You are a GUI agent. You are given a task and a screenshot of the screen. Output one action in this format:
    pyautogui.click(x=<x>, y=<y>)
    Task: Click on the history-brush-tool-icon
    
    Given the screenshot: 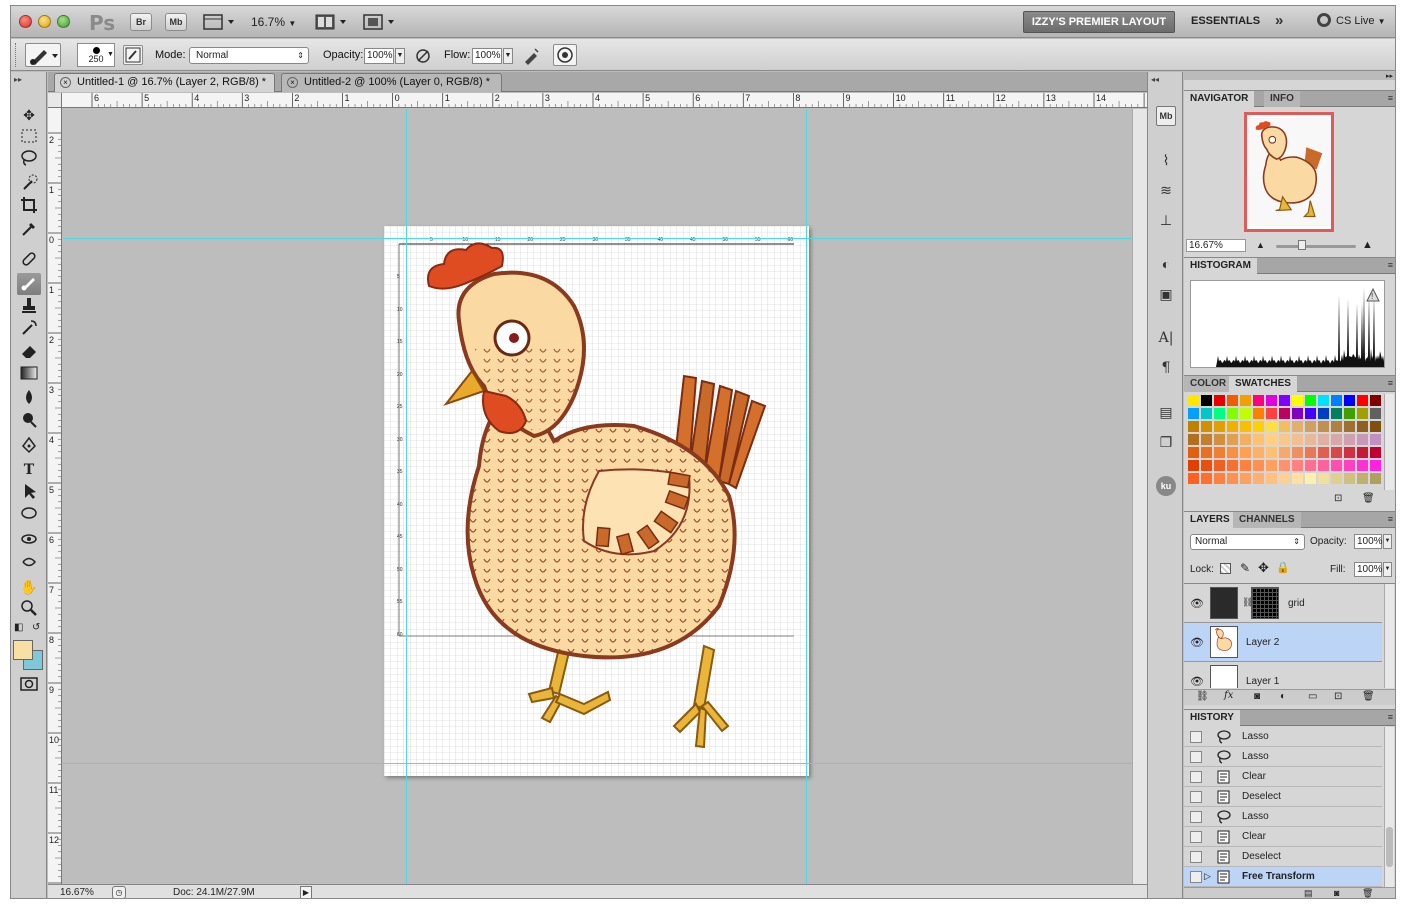 What is the action you would take?
    pyautogui.click(x=29, y=330)
    